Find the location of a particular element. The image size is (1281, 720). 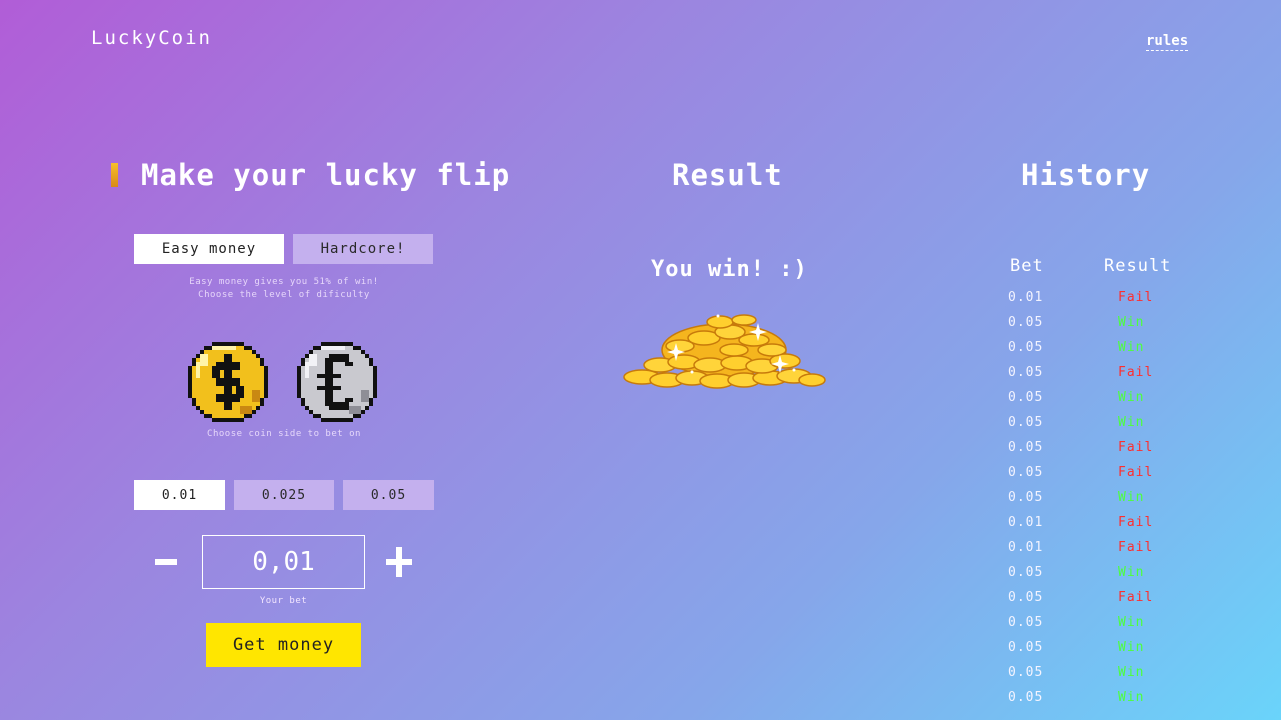

plus-icon is located at coordinates (399, 562).